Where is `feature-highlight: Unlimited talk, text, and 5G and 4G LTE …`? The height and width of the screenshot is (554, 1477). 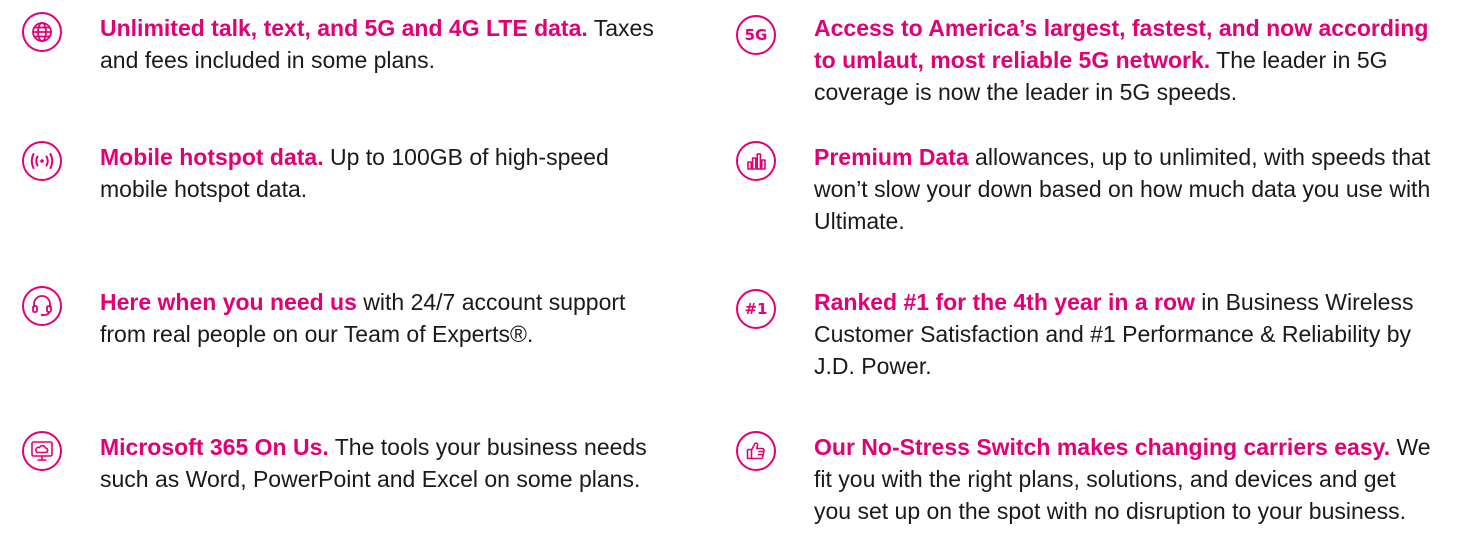 feature-highlight: Unlimited talk, text, and 5G and 4G LTE … is located at coordinates (344, 28).